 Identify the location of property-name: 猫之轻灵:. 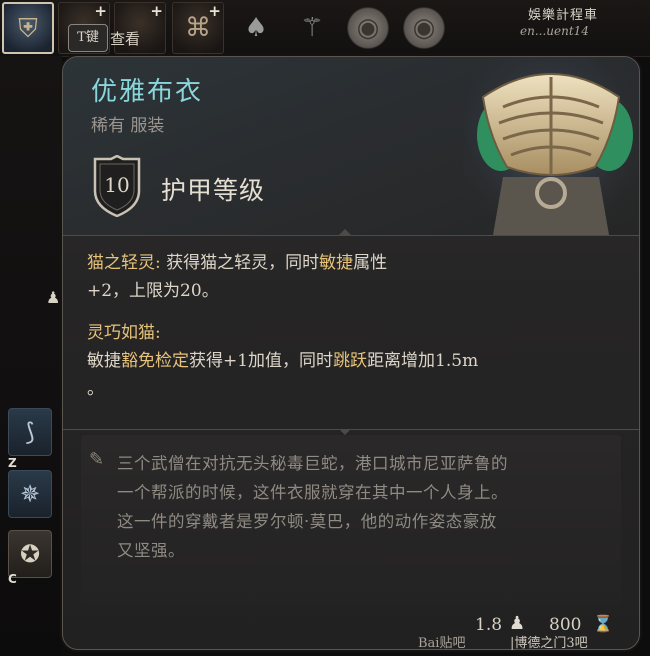
(124, 263).